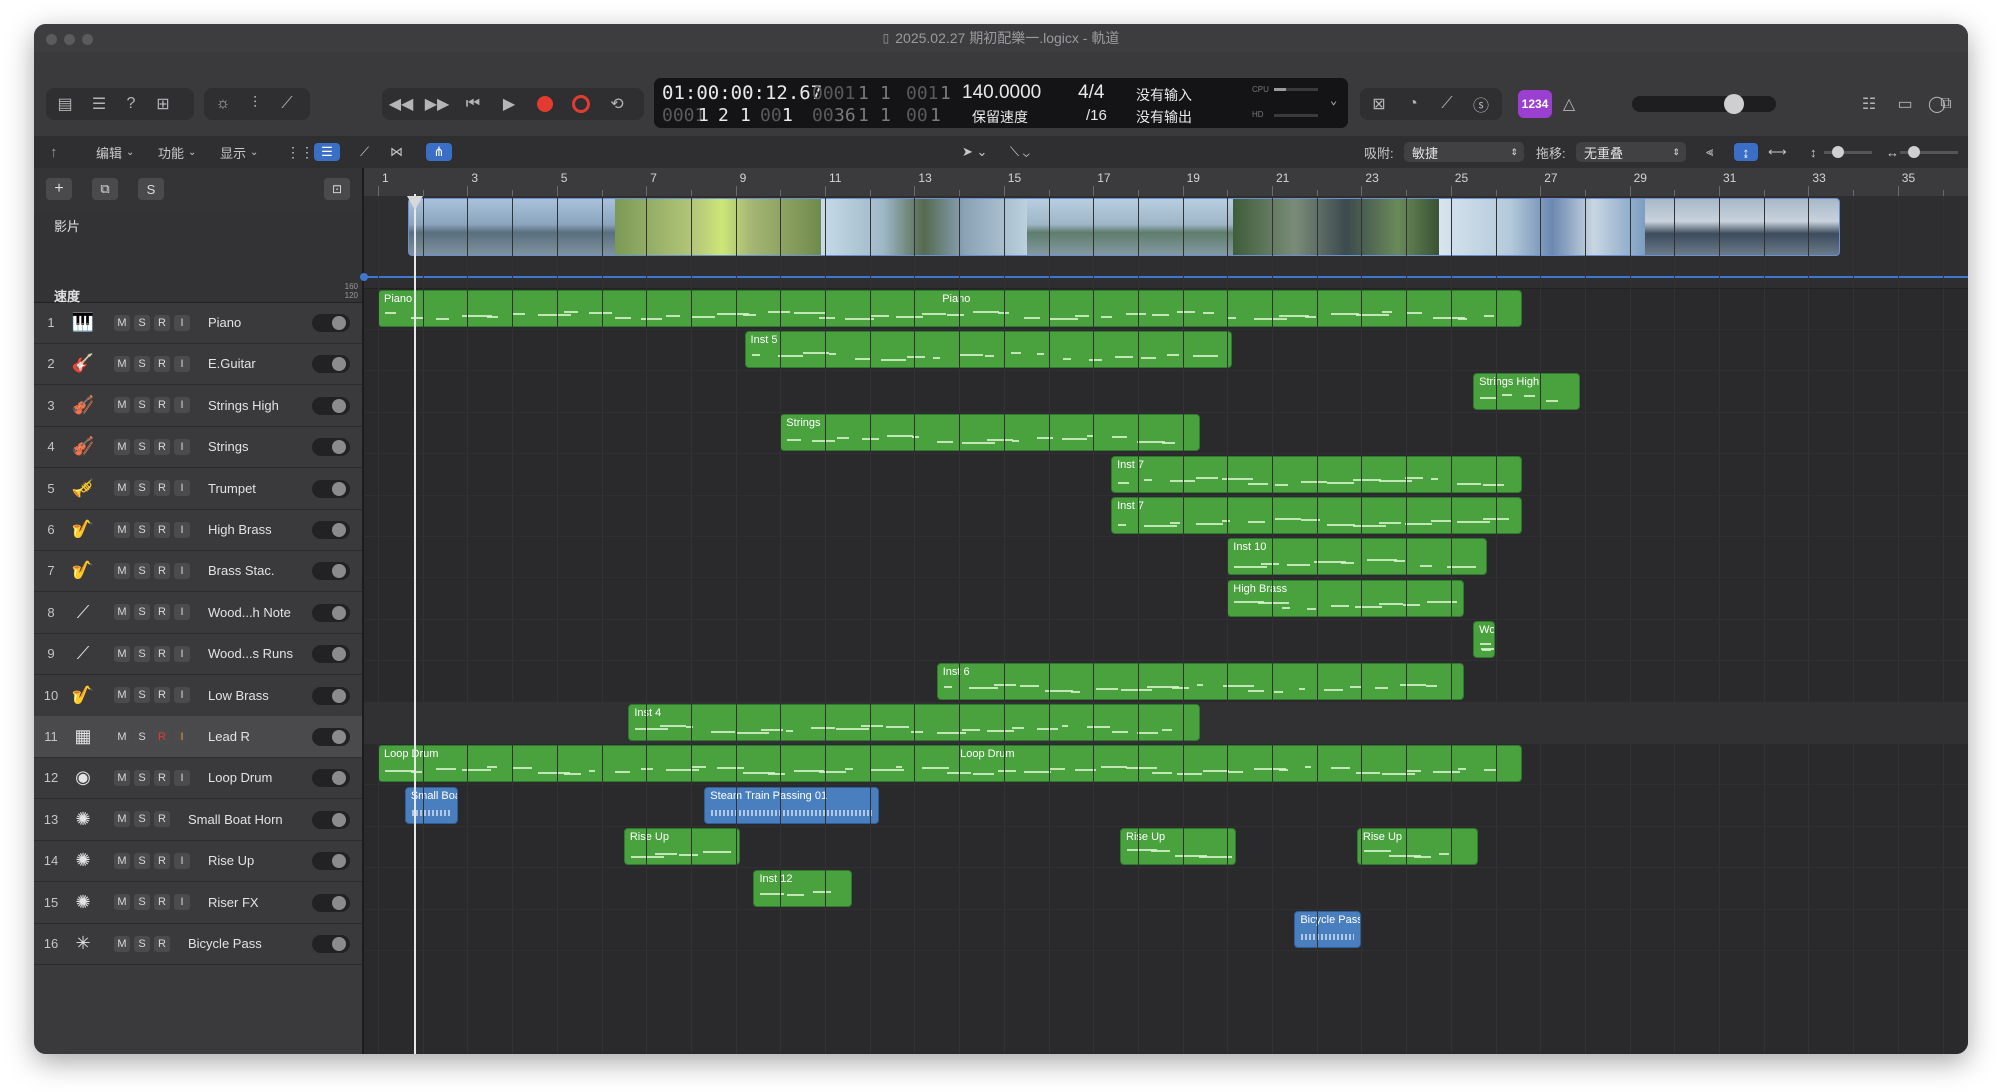 This screenshot has height=1092, width=2000. I want to click on track-view-icon: ☰, so click(327, 152).